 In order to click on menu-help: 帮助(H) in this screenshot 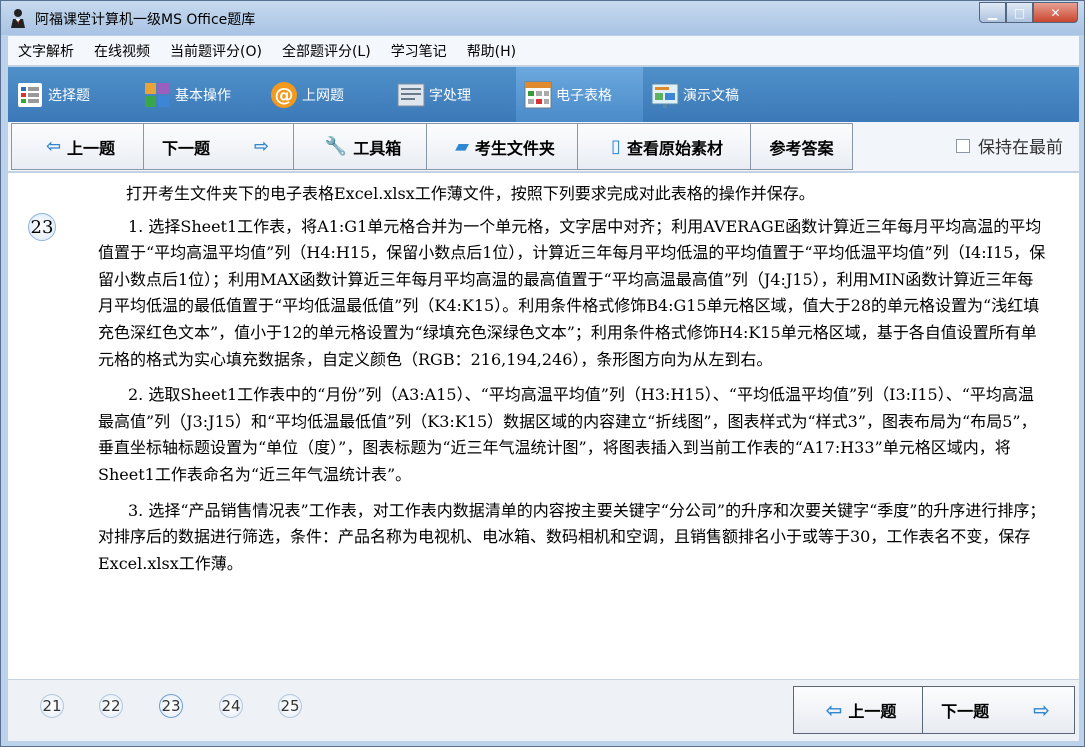, I will do `click(491, 51)`.